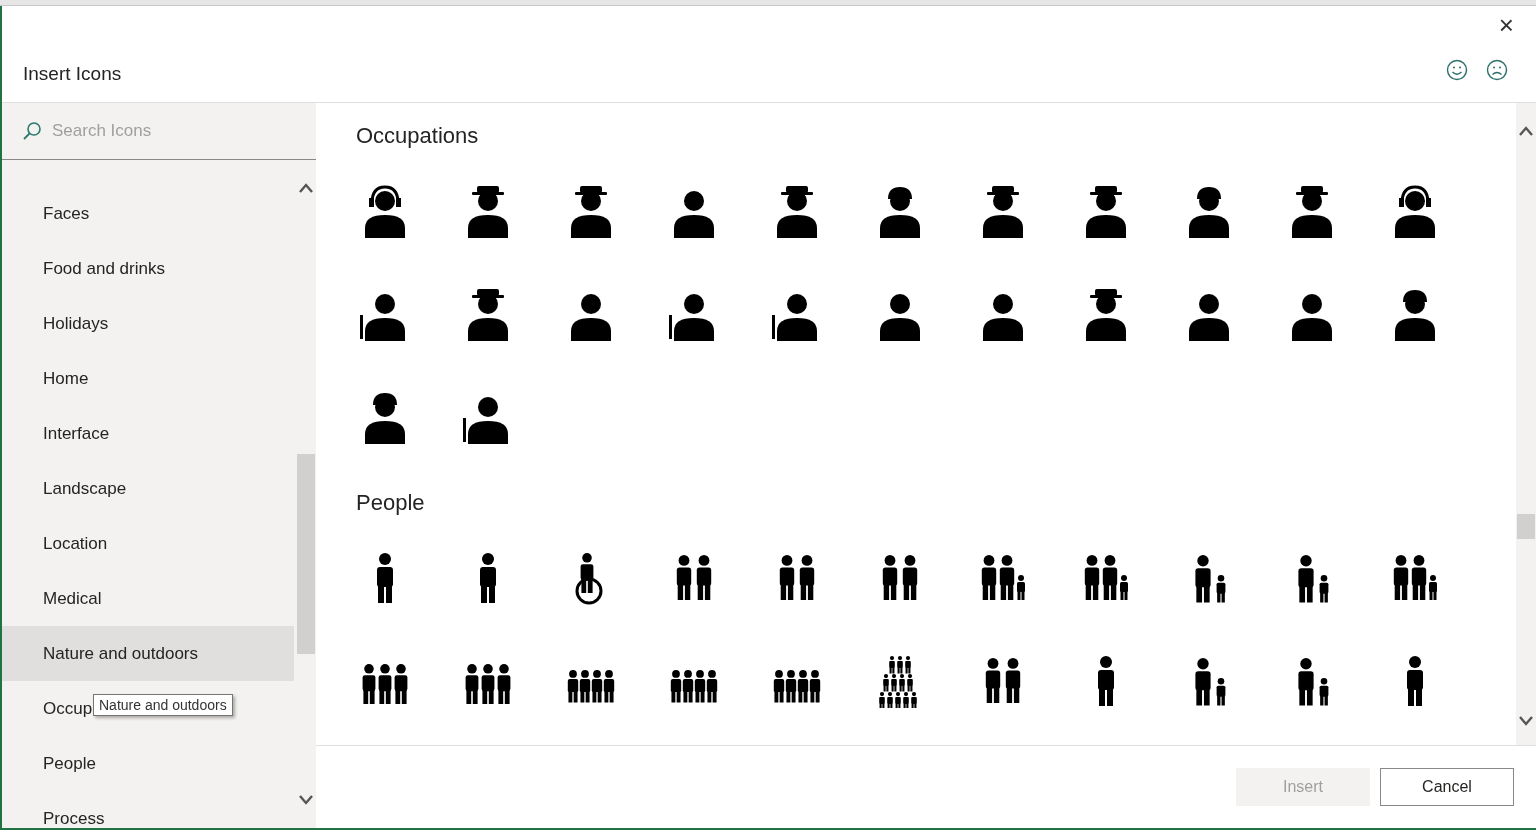  What do you see at coordinates (1497, 70) in the screenshot?
I see `frown-icon` at bounding box center [1497, 70].